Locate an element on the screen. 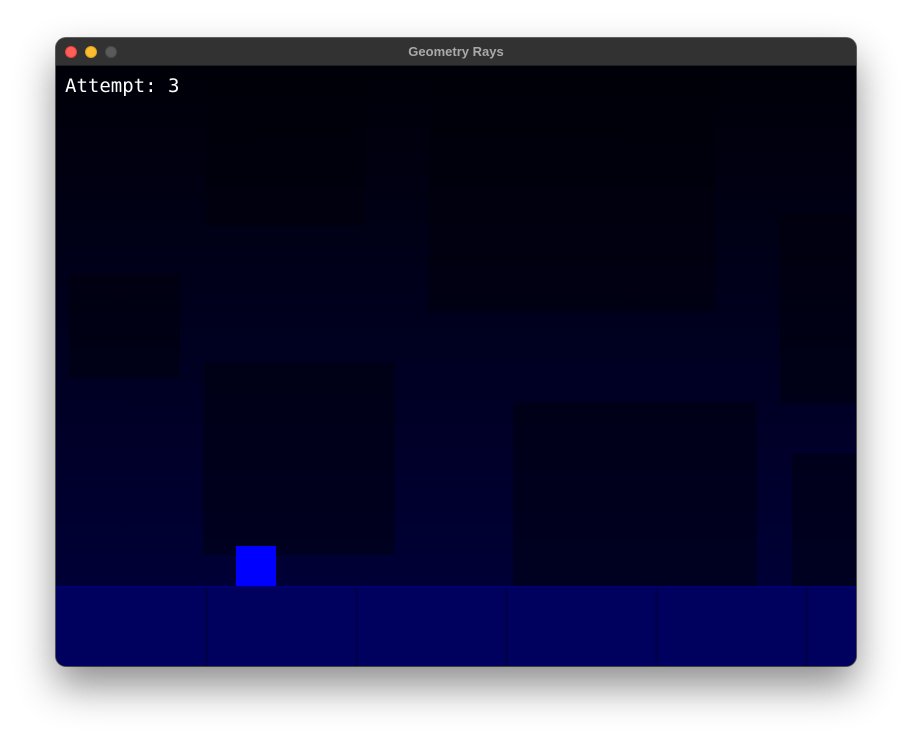  attempt-label: Attempt: is located at coordinates (111, 86).